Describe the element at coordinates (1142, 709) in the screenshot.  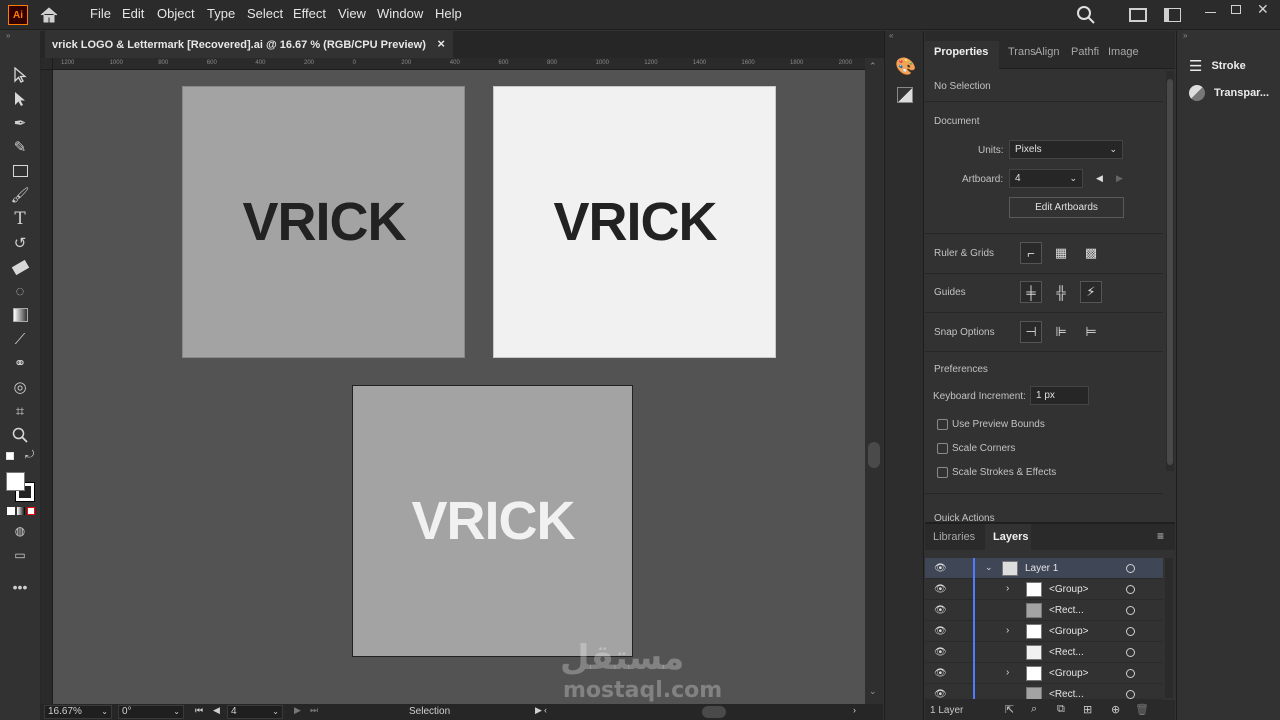
I see `delete-icon: 🗑` at that location.